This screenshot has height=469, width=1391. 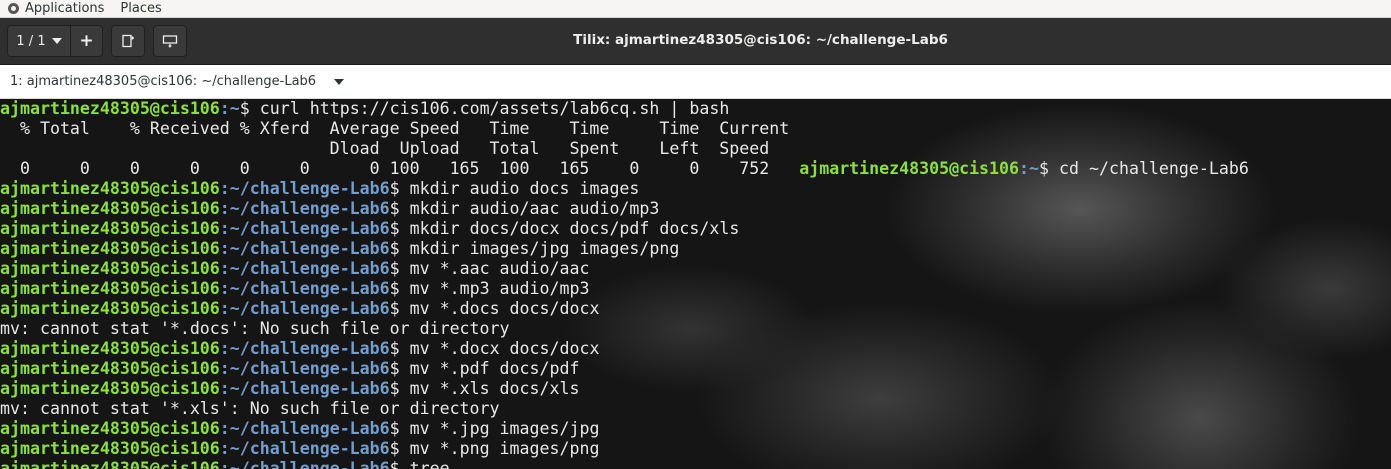 What do you see at coordinates (695, 9) in the screenshot?
I see `top-panel: Applications Places` at bounding box center [695, 9].